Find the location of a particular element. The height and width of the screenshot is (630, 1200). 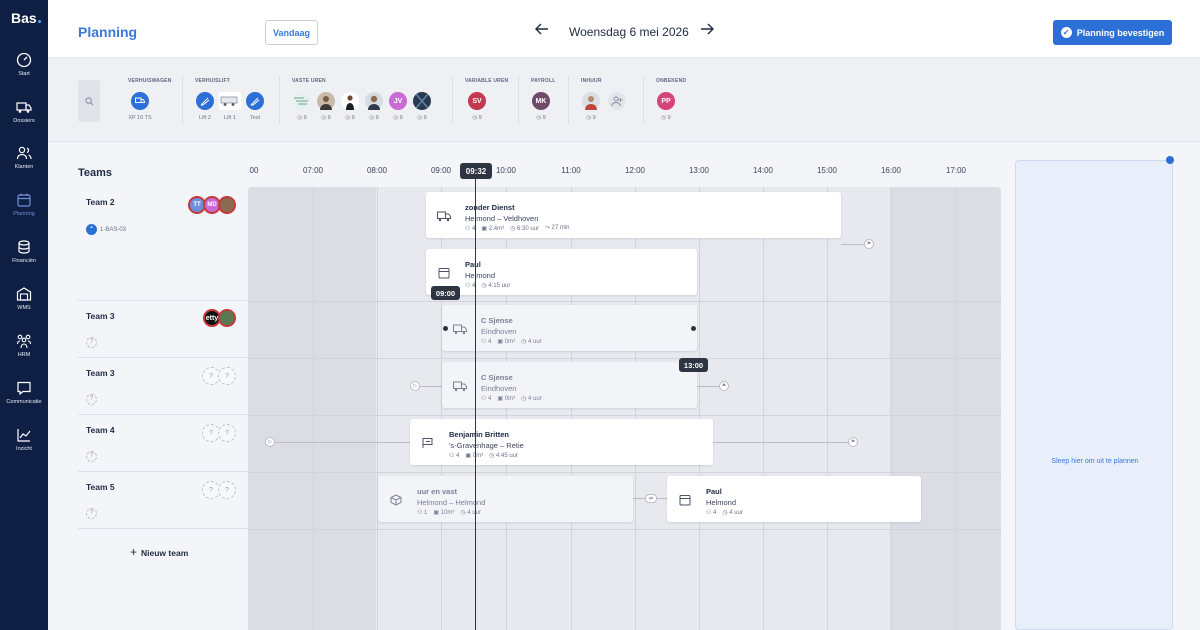

route-icon: ⤳ 27 min is located at coordinates (557, 228).